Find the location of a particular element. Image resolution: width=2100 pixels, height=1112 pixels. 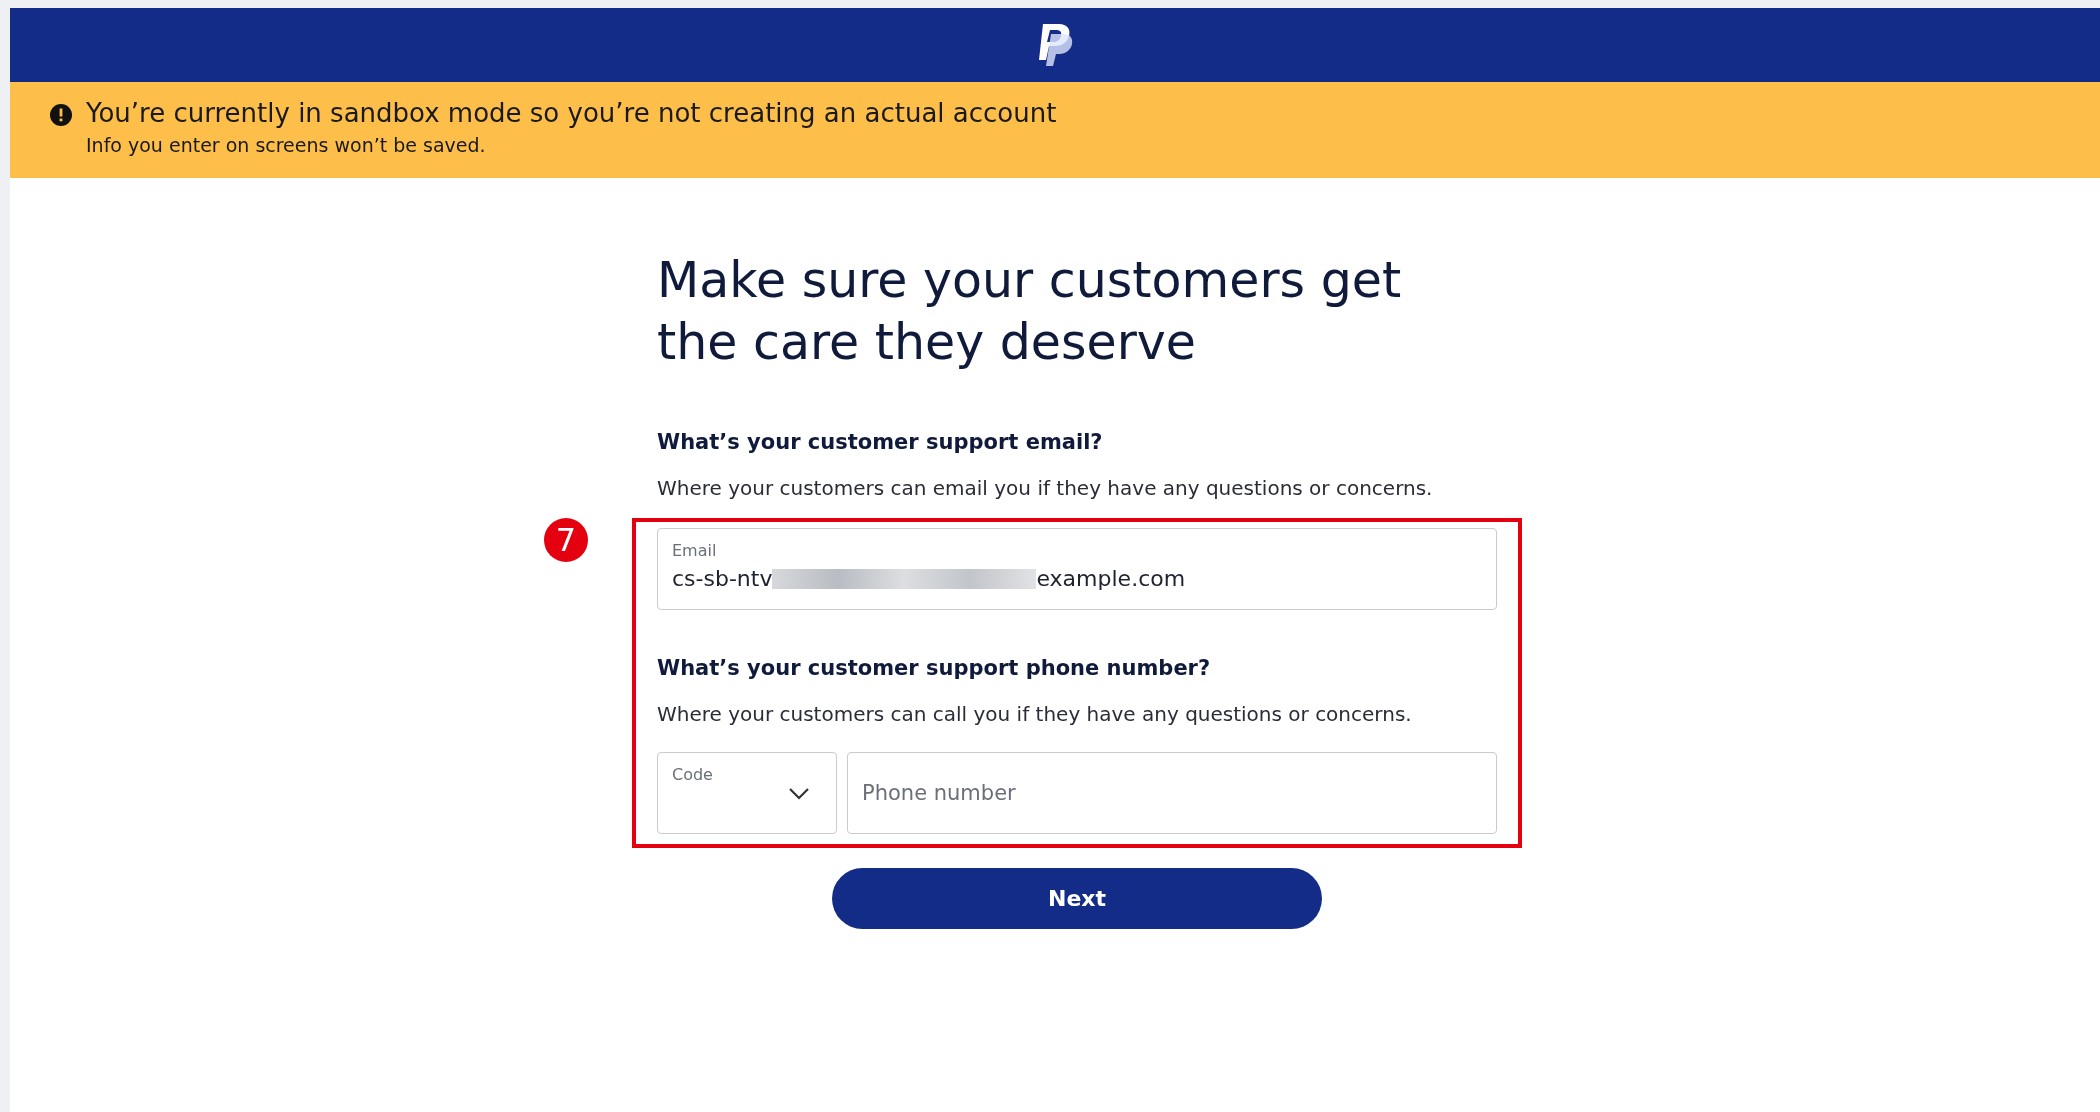

banner-title: You’re currently in sandbox mode so you’re not creating an actual account is located at coordinates (571, 113).